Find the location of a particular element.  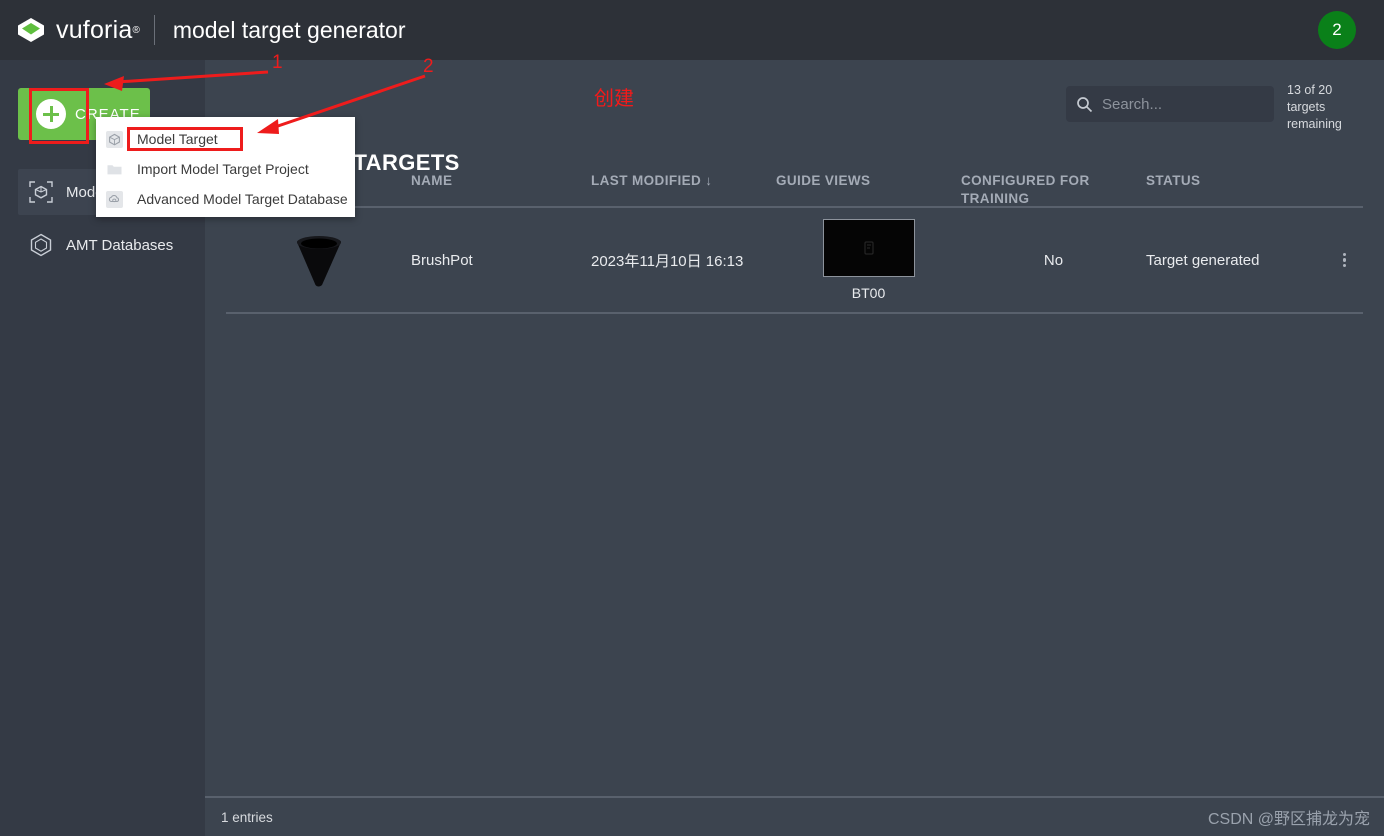

search-box is located at coordinates (1170, 104).